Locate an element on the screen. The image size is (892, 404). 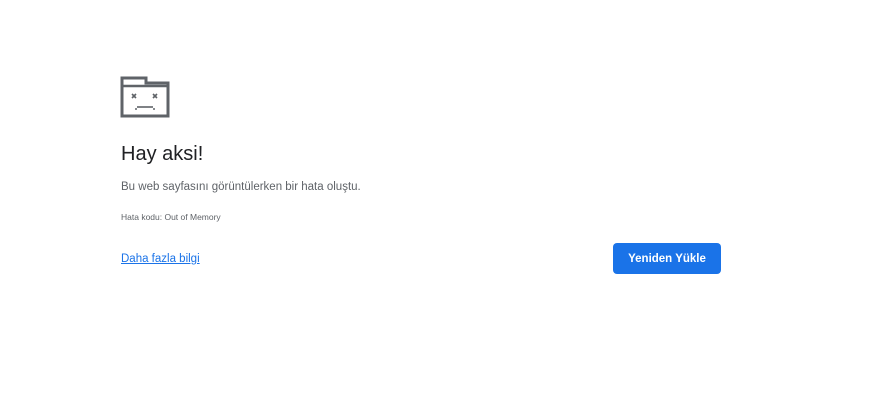
page-title: Hay aksi! is located at coordinates (162, 154).